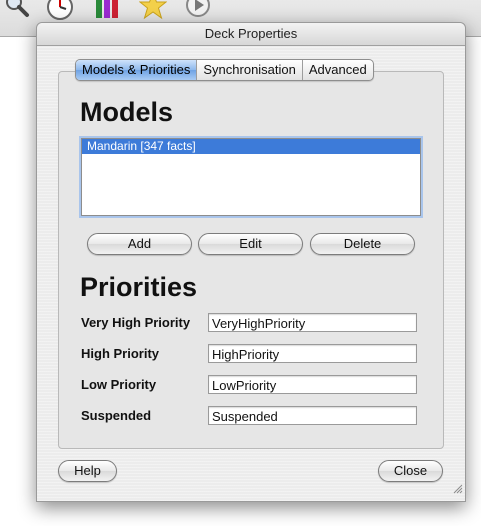 The height and width of the screenshot is (526, 481). What do you see at coordinates (120, 353) in the screenshot?
I see `high-priority-label: High Priority` at bounding box center [120, 353].